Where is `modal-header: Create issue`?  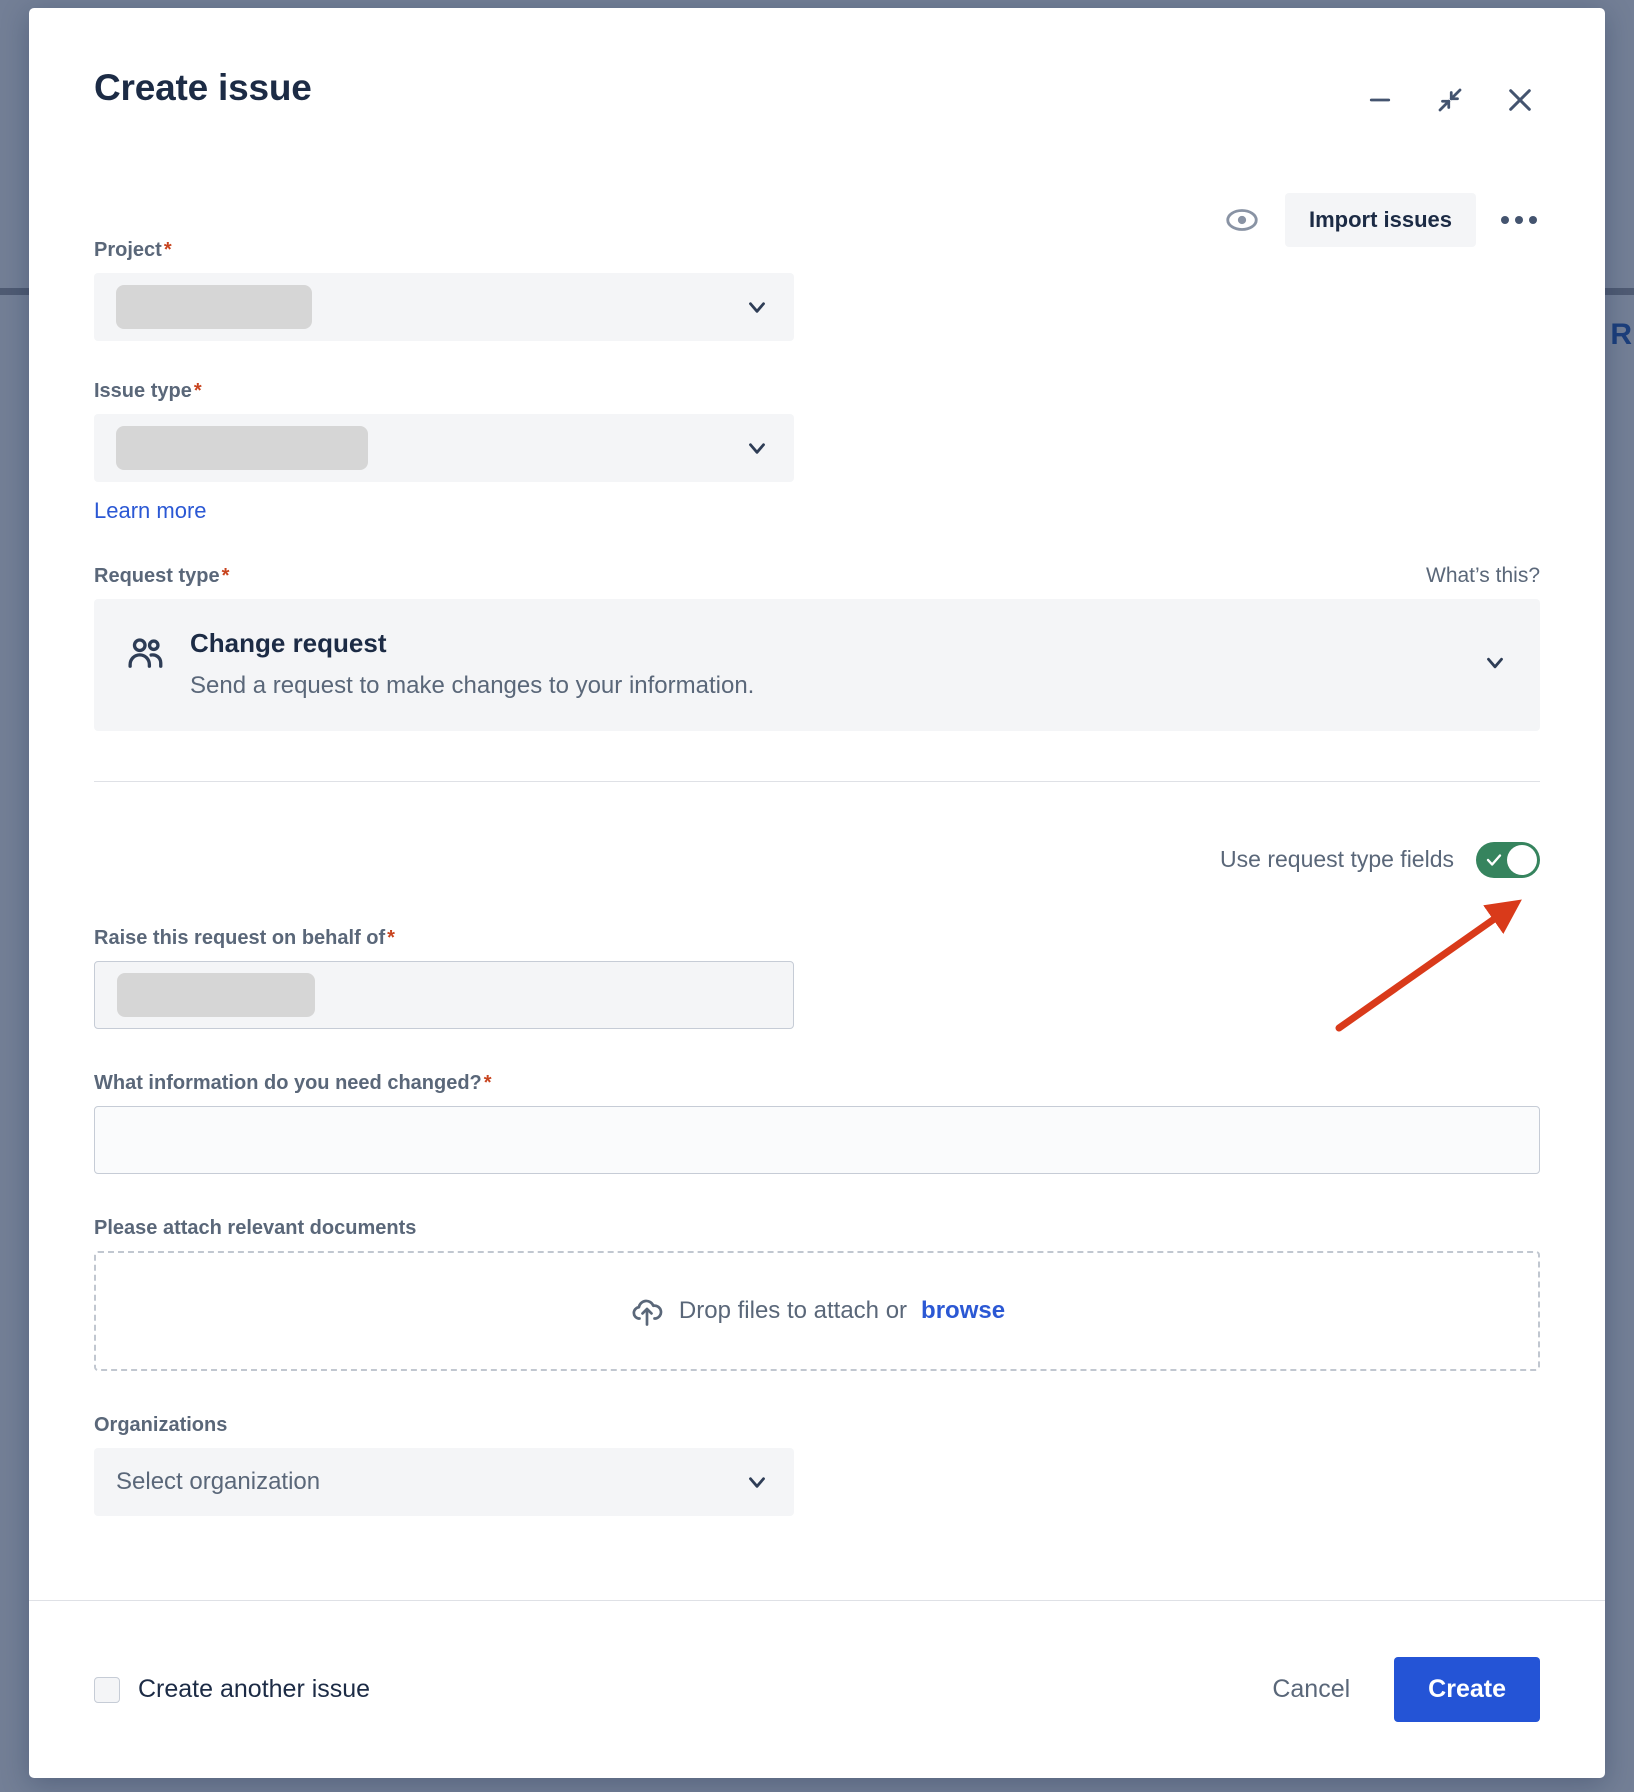 modal-header: Create issue is located at coordinates (817, 64).